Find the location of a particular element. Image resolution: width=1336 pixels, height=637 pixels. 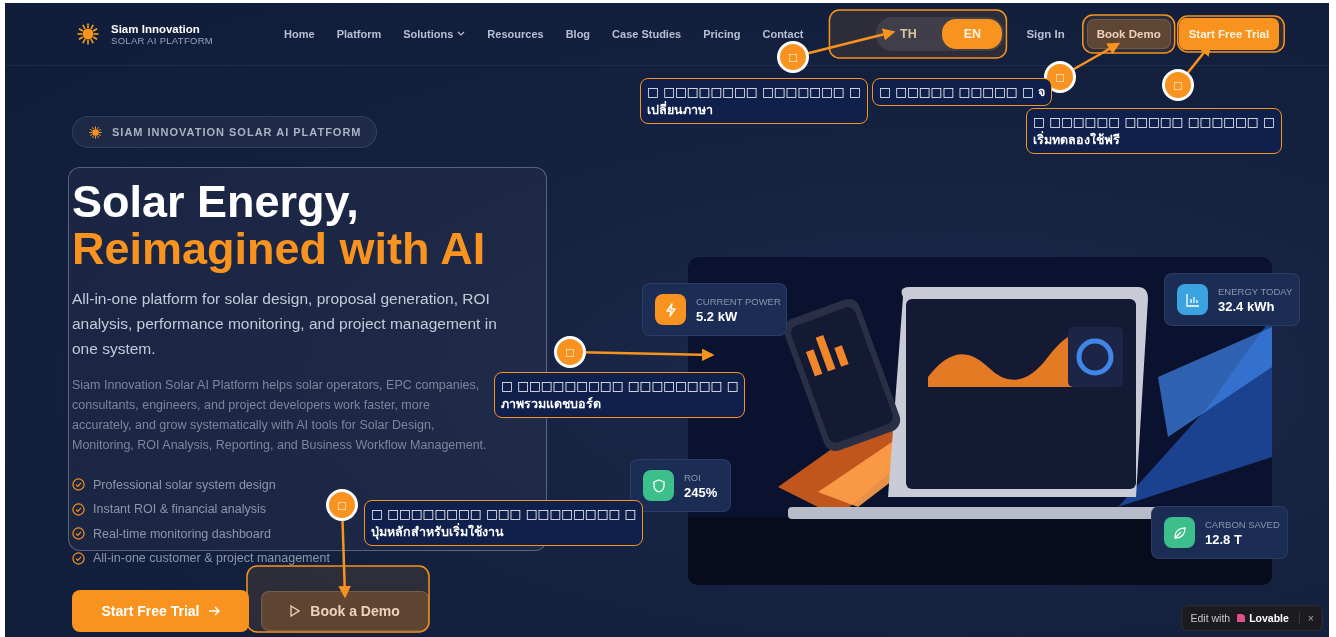

stat-value: 32.4 kWh is located at coordinates (1247, 306).